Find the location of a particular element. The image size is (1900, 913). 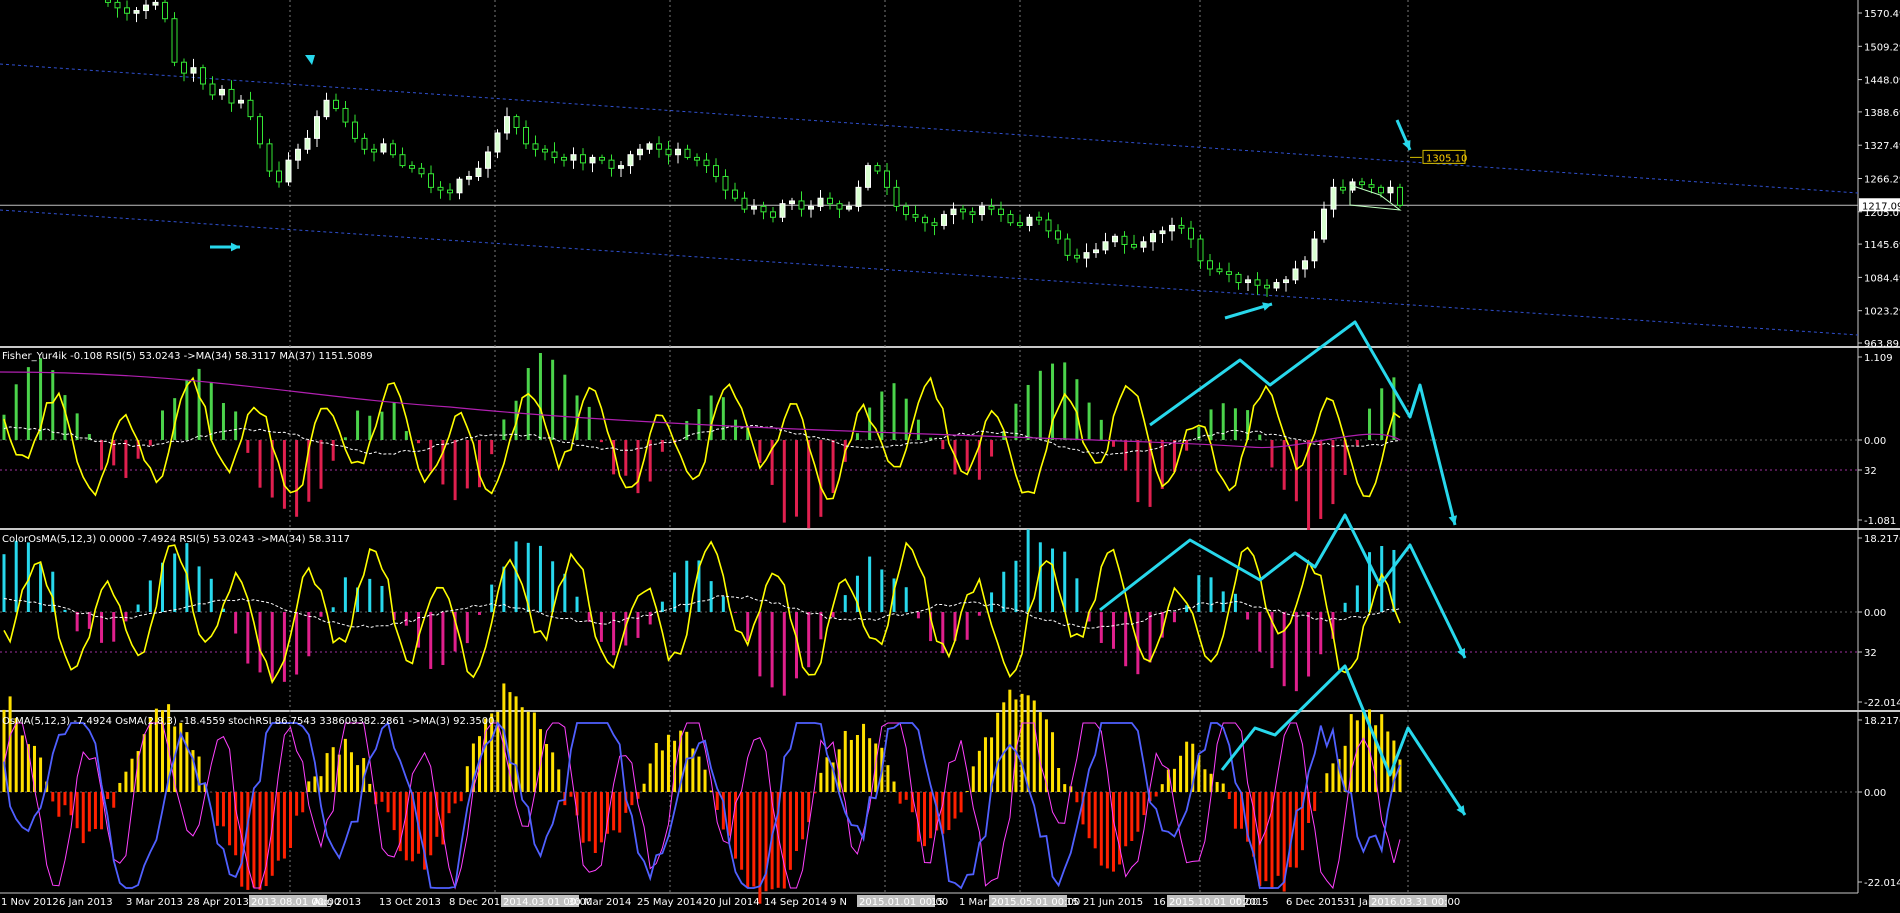

stoch-rsi-line is located at coordinates (702, 805).